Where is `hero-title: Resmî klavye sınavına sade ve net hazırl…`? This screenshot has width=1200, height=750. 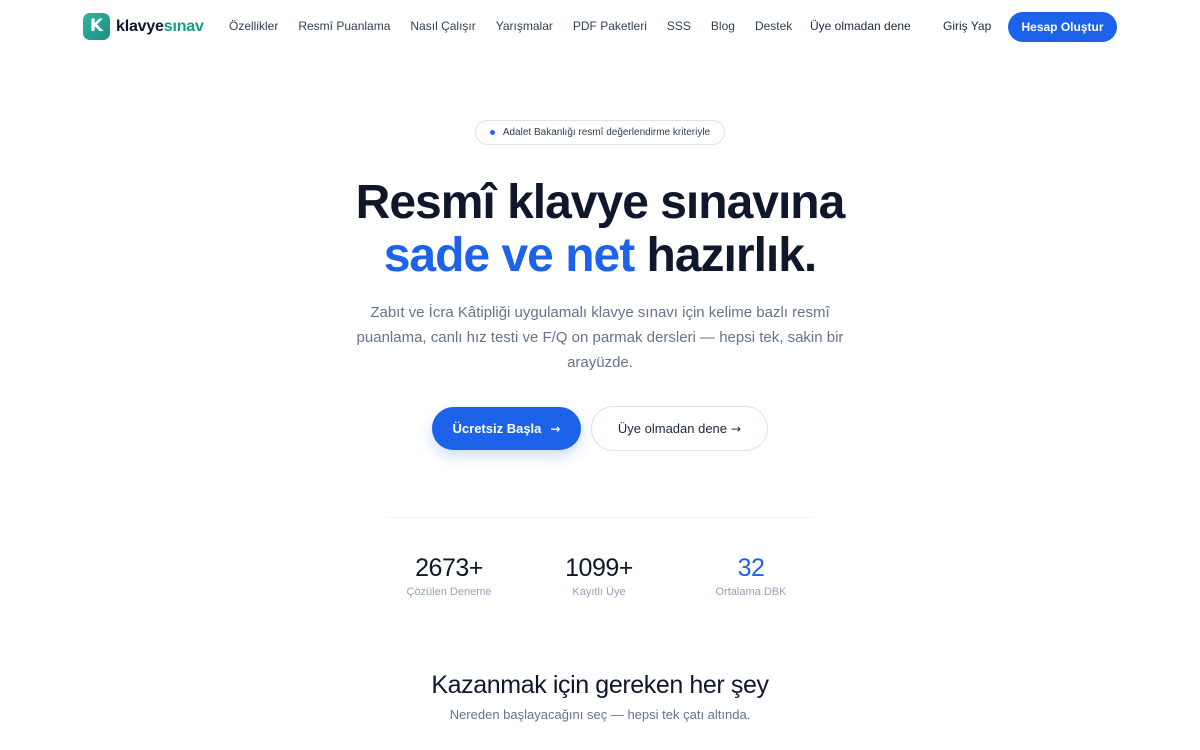 hero-title: Resmî klavye sınavına sade ve net hazırl… is located at coordinates (600, 229).